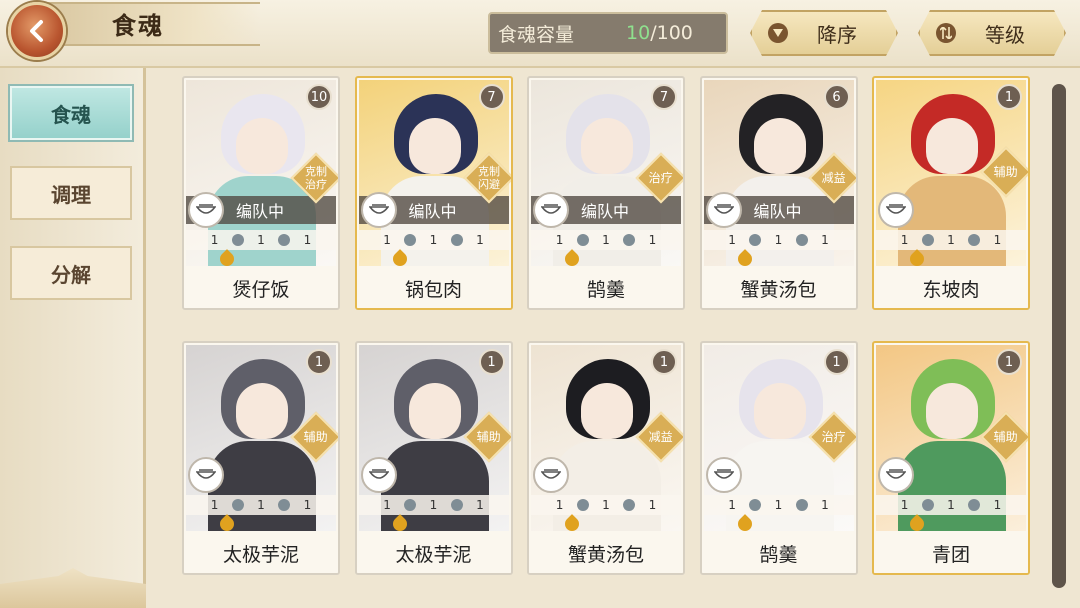 The width and height of the screenshot is (1080, 608). I want to click on character-name: 青团, so click(951, 553).